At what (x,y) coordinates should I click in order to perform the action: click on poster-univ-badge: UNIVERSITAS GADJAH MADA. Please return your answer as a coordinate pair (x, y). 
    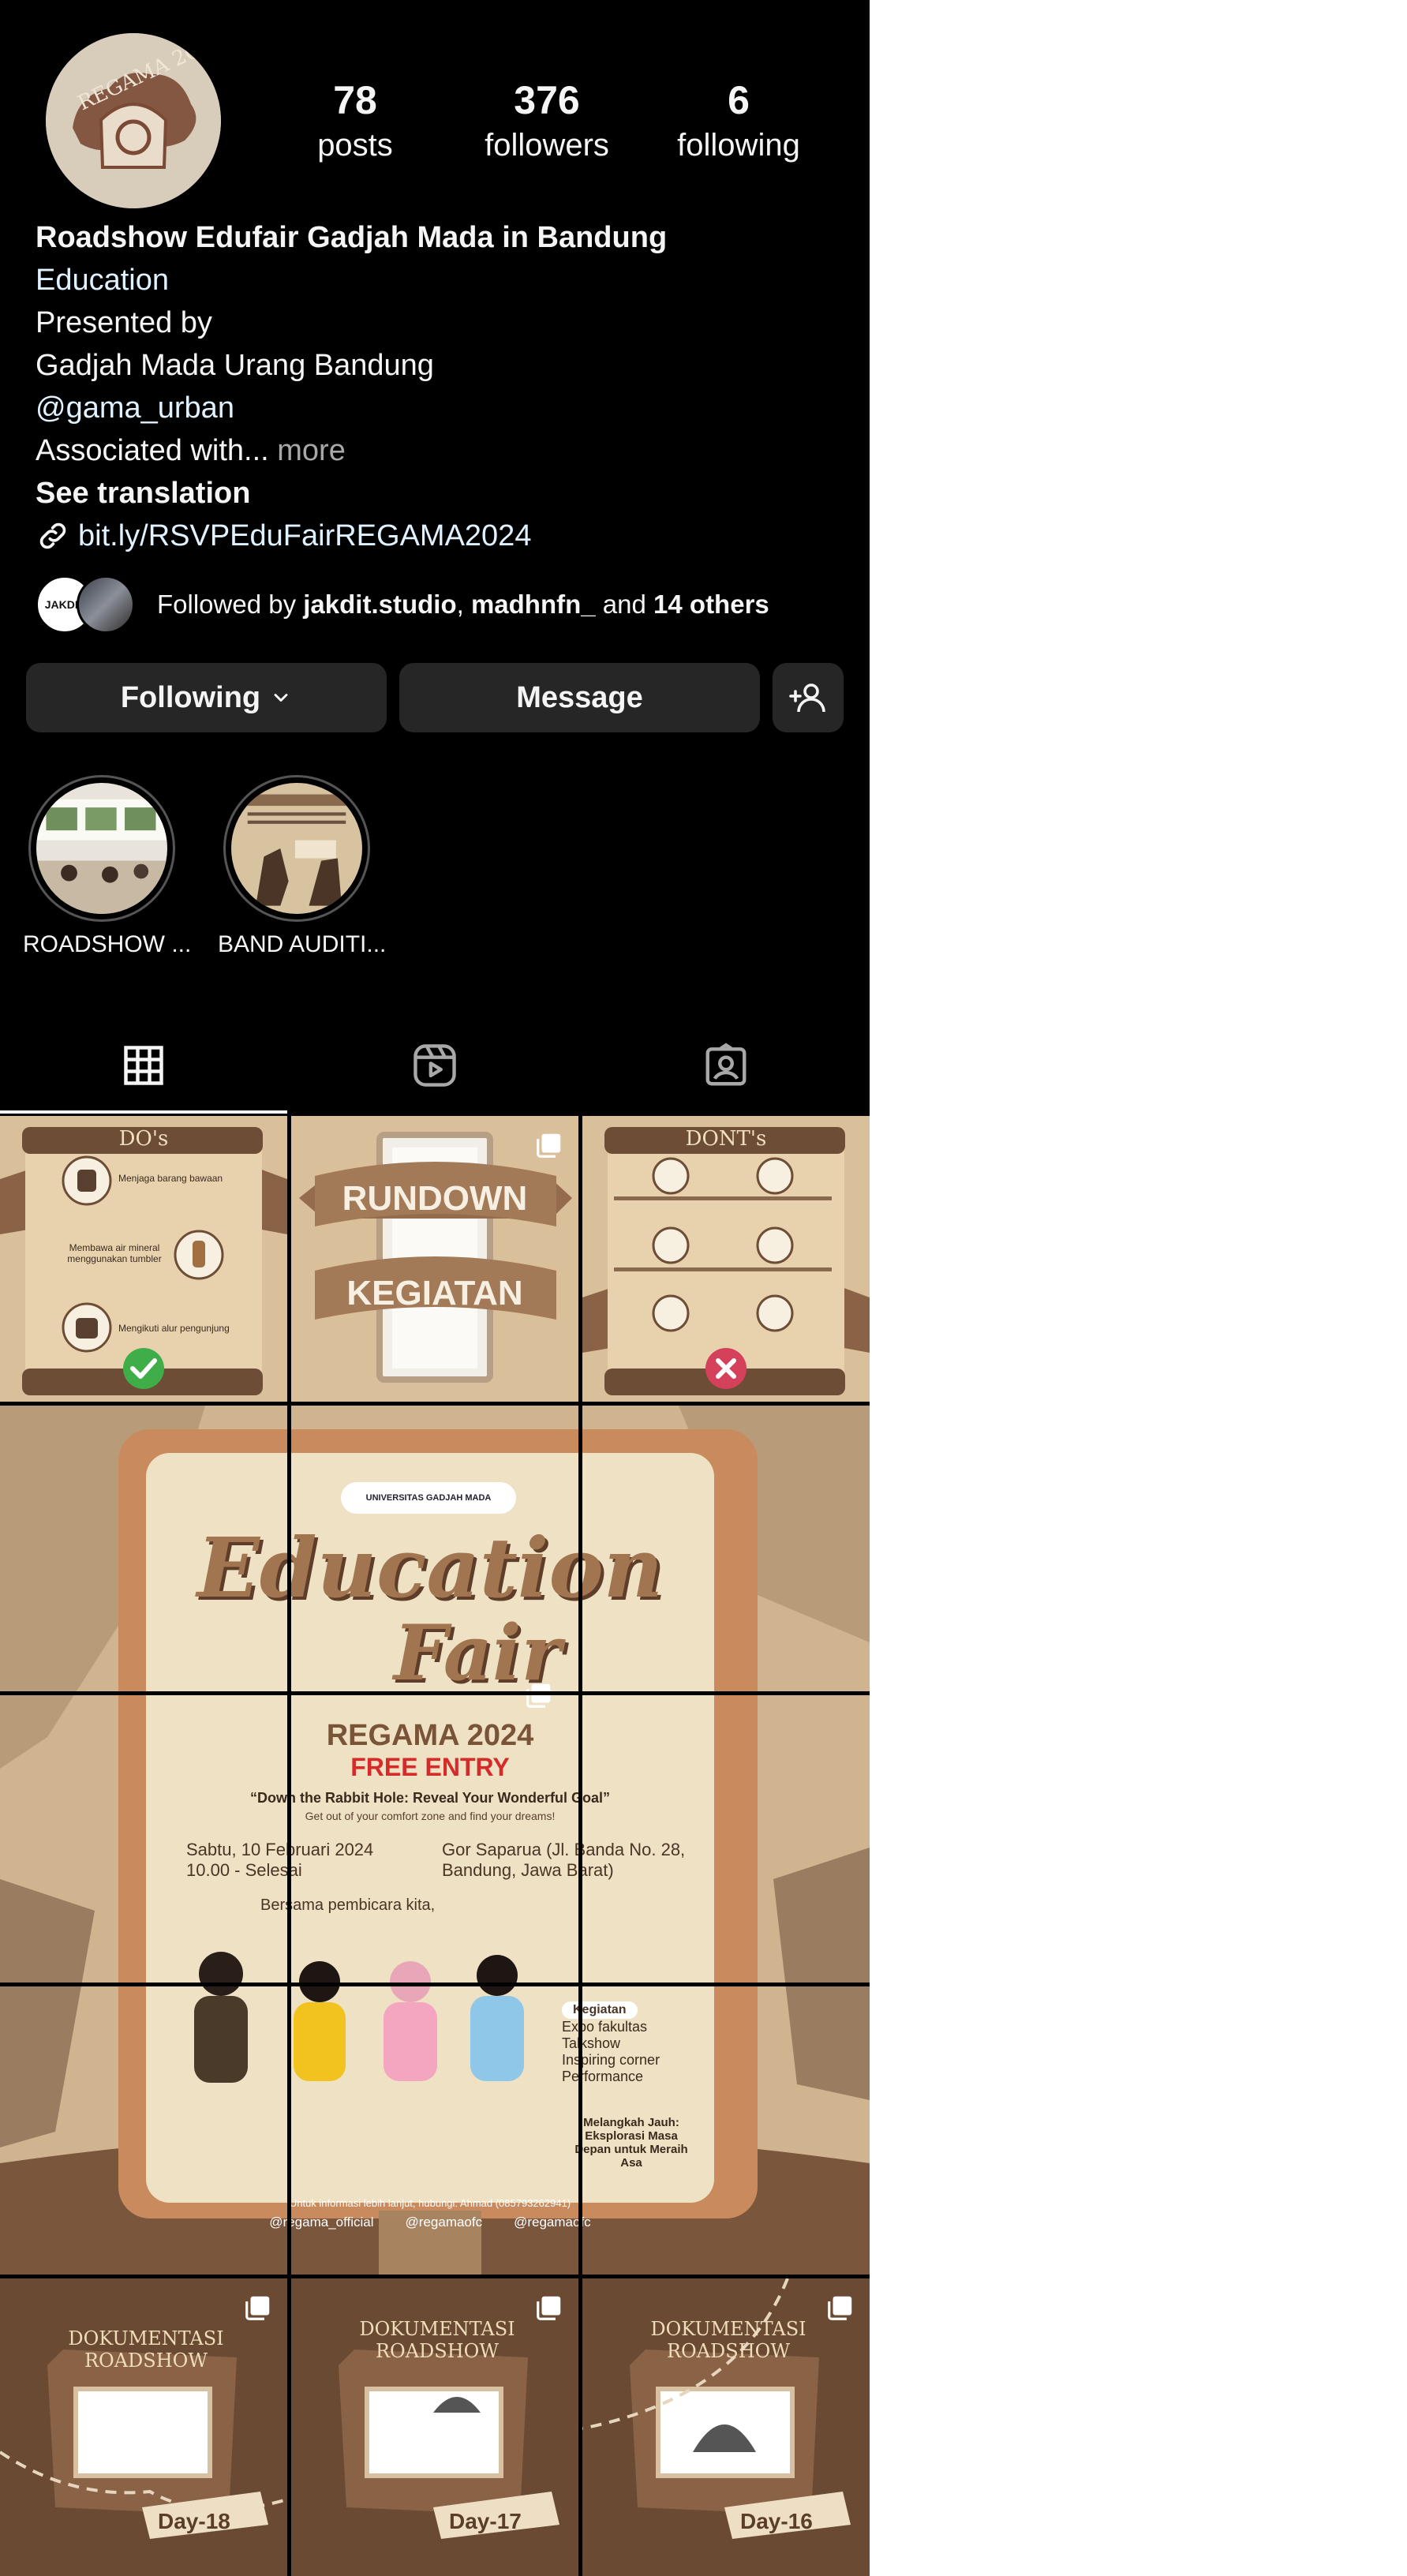
    Looking at the image, I should click on (428, 1498).